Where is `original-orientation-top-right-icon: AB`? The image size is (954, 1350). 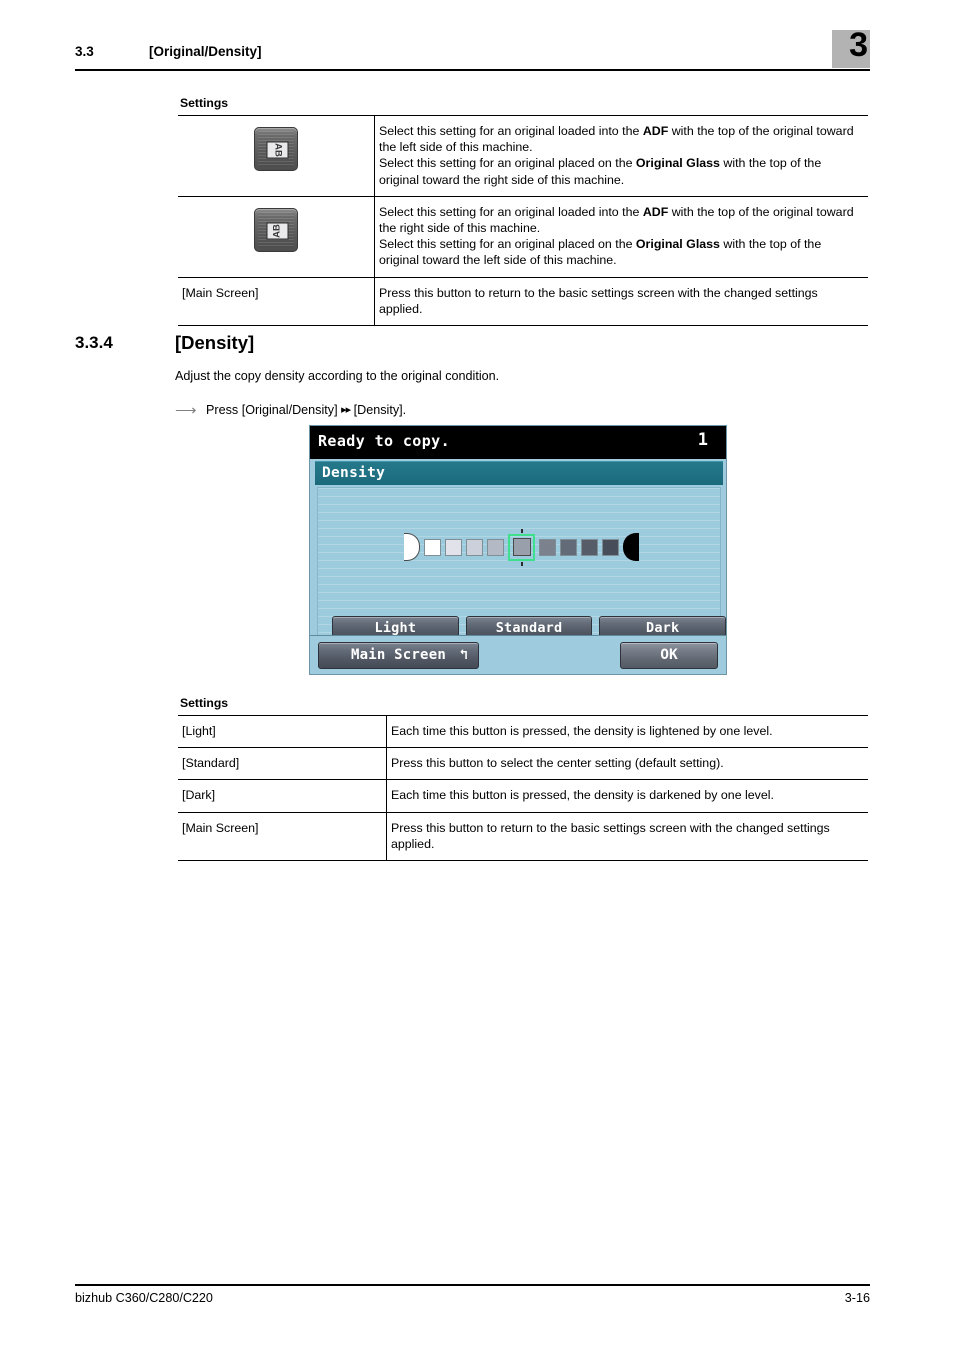
original-orientation-top-right-icon: AB is located at coordinates (276, 229).